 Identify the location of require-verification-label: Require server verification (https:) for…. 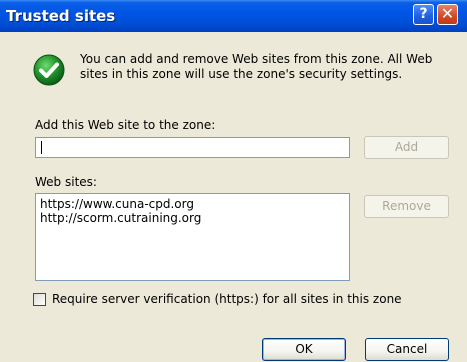
(227, 299).